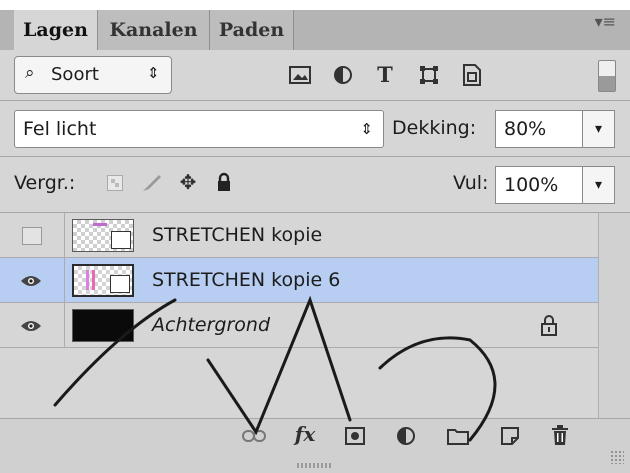 The width and height of the screenshot is (630, 473). I want to click on tab-kanalen: Kanalen, so click(154, 30).